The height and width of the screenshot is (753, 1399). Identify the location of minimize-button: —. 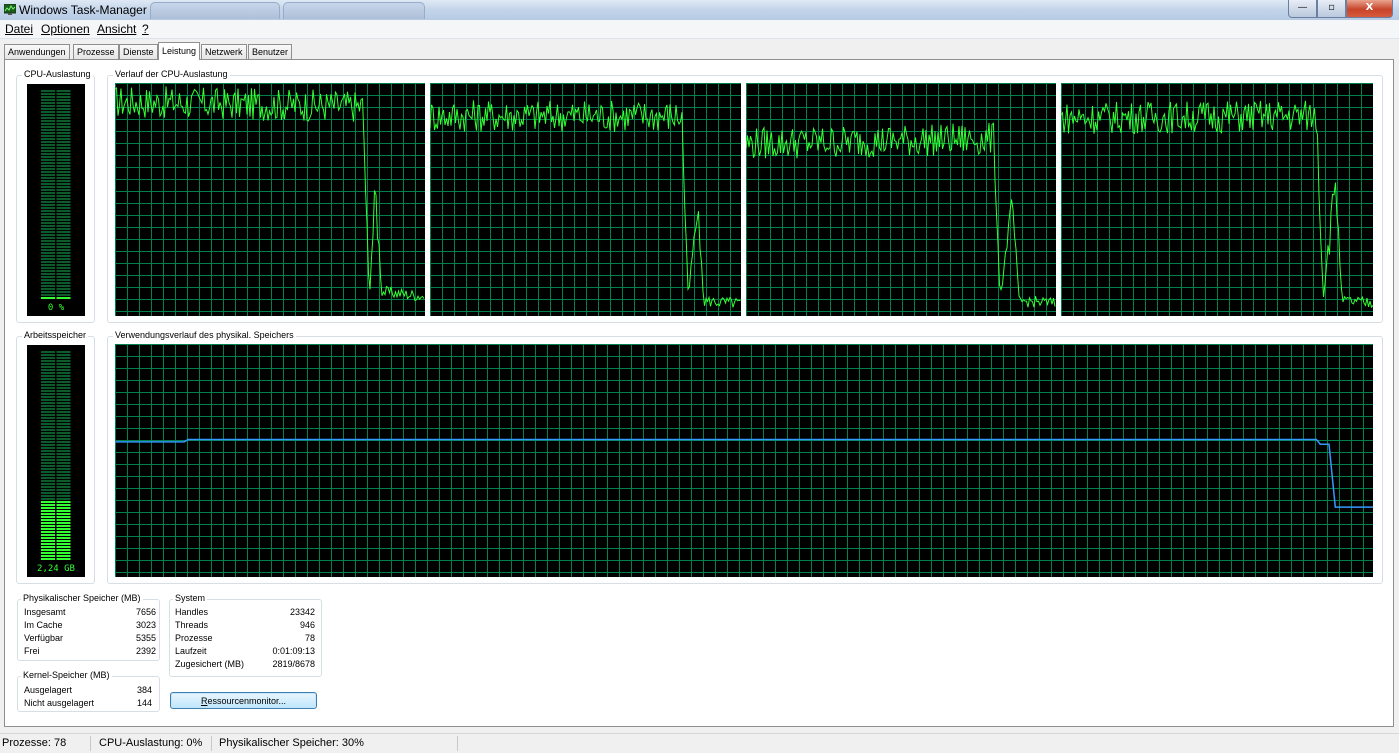
(1302, 9).